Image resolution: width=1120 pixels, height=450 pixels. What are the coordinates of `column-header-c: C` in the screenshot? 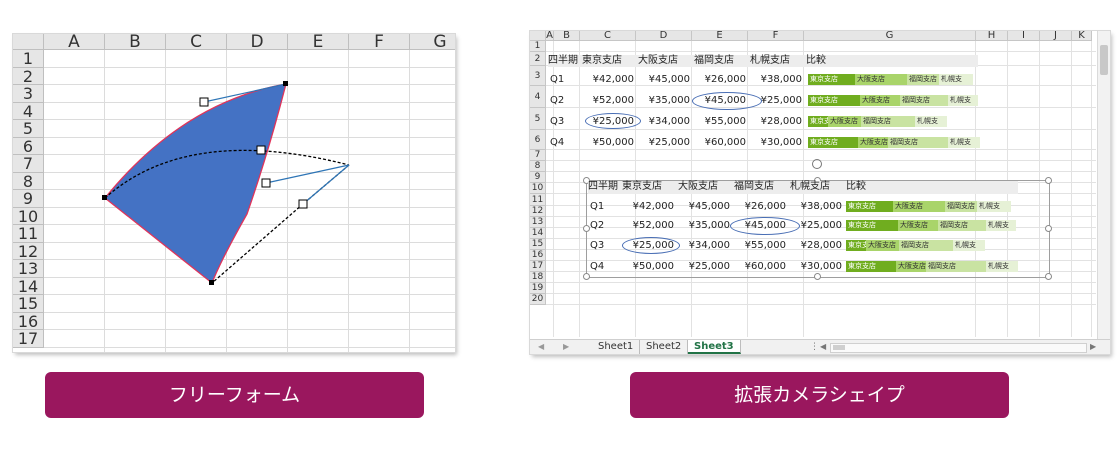 It's located at (608, 36).